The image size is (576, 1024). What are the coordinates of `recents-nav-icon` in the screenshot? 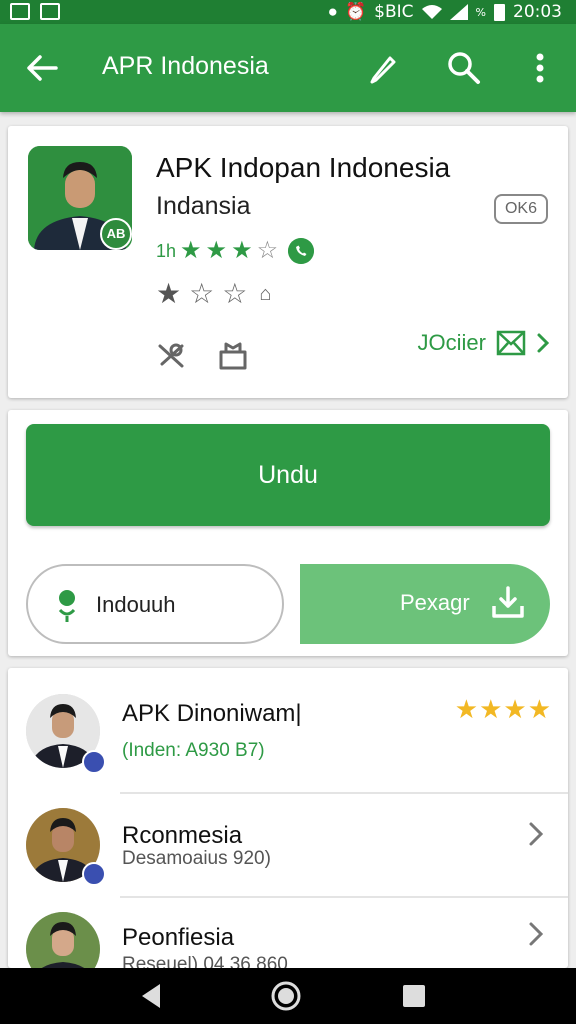 It's located at (414, 996).